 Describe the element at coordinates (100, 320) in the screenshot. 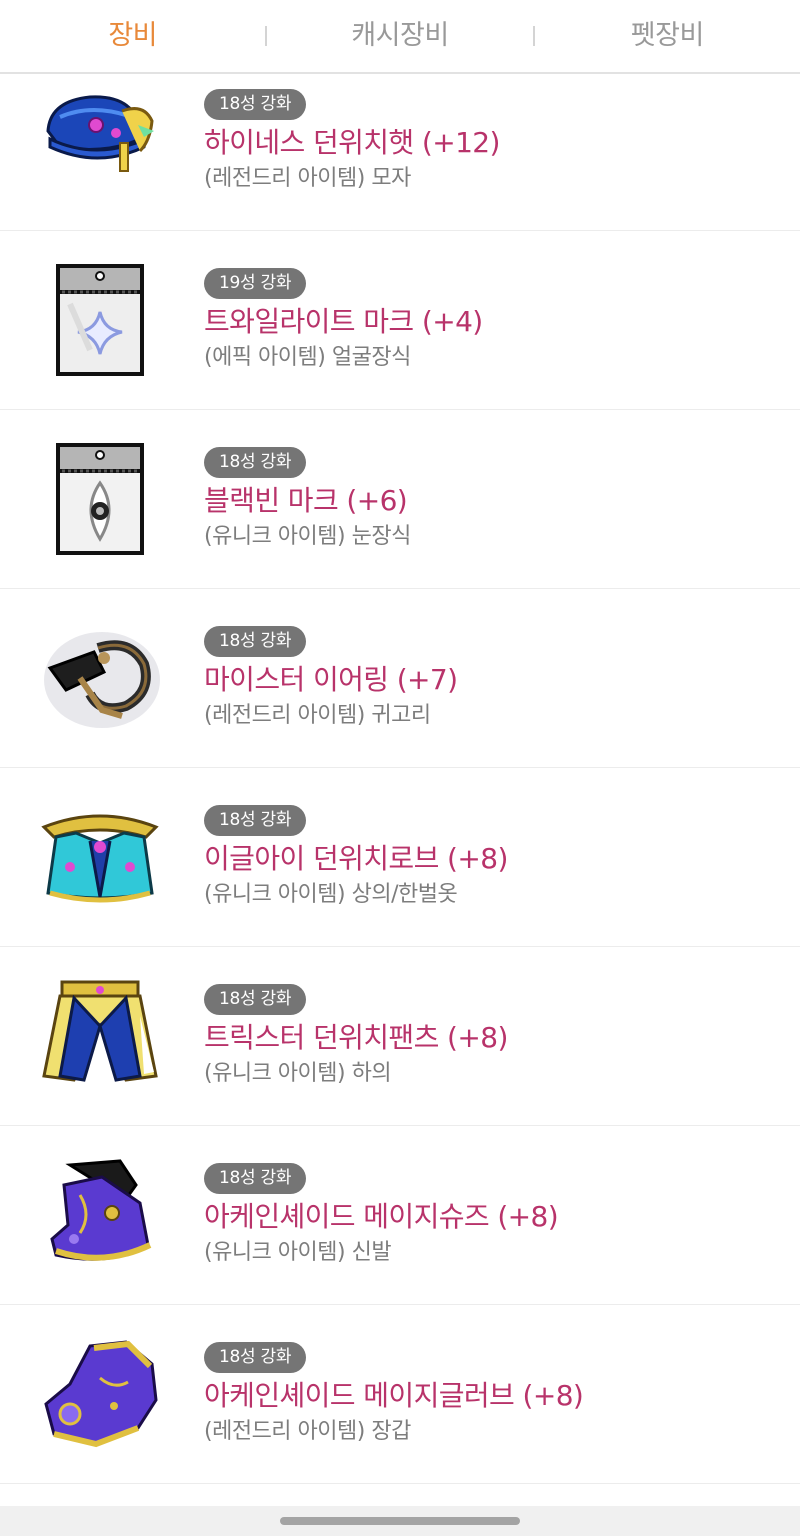

I see `face-accessory-icon` at that location.